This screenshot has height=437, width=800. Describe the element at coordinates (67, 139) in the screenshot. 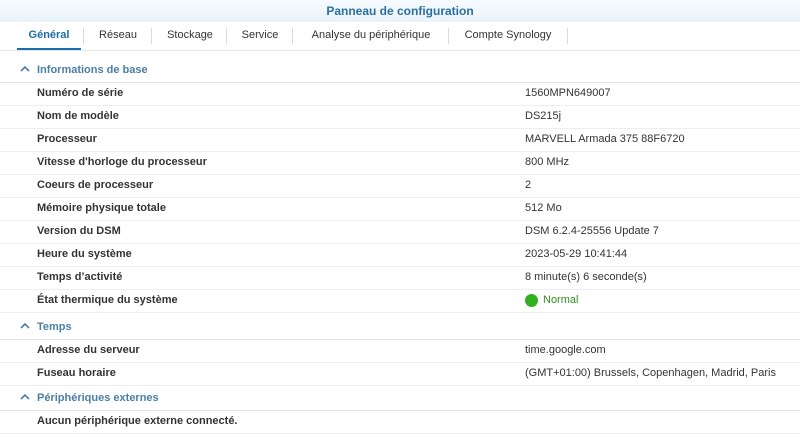

I see `row-key: Processeur` at that location.